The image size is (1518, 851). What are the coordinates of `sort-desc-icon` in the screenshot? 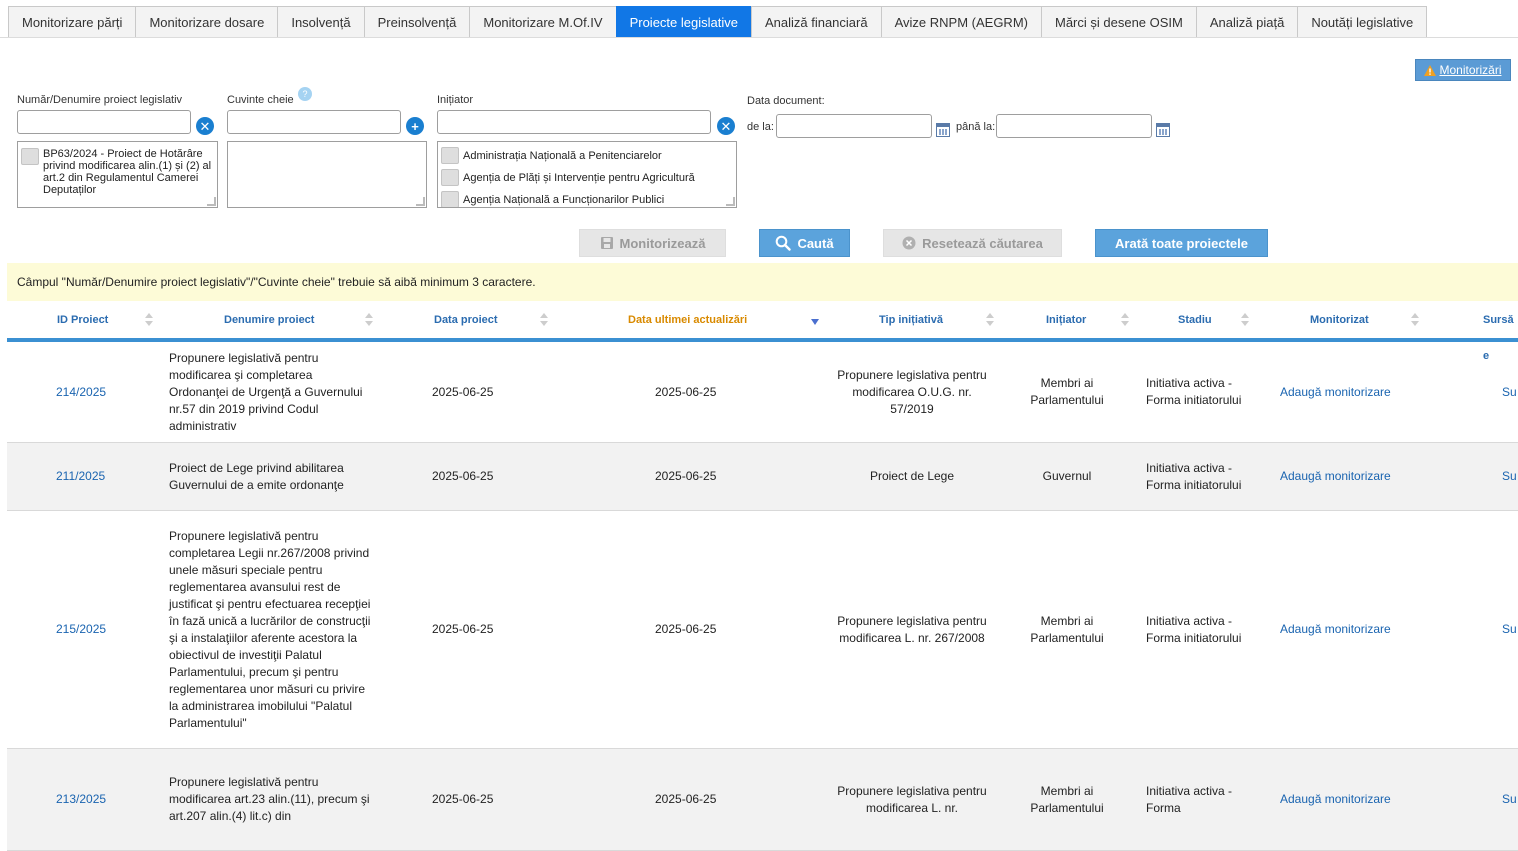 It's located at (815, 322).